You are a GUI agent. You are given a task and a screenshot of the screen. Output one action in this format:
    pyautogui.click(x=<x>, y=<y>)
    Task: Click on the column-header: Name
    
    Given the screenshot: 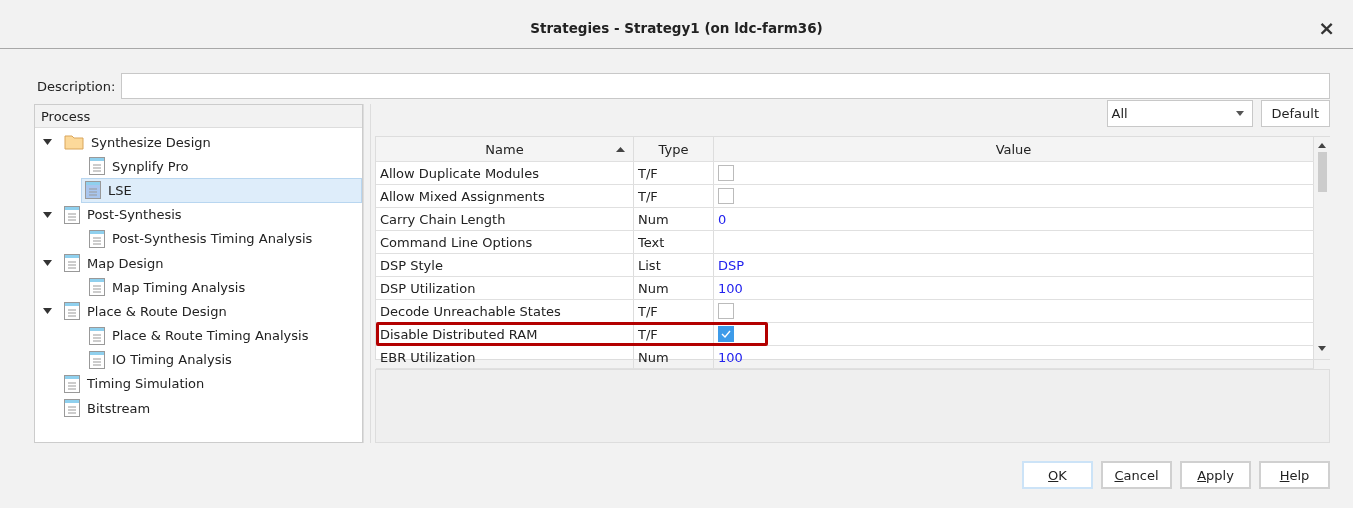 What is the action you would take?
    pyautogui.click(x=505, y=149)
    